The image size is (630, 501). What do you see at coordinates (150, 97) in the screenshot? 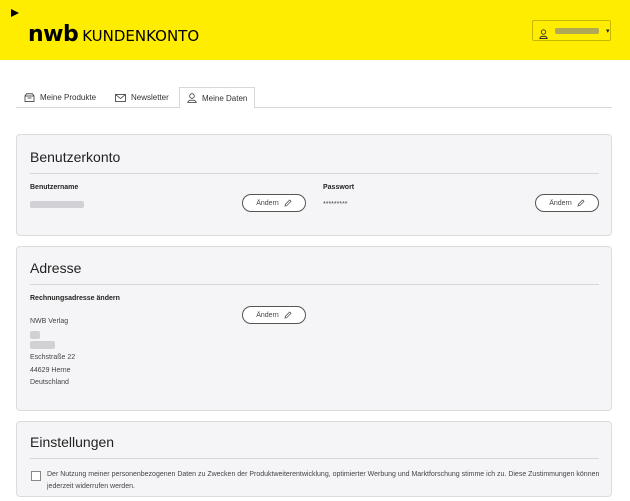
I see `tab-label: Newsletter` at bounding box center [150, 97].